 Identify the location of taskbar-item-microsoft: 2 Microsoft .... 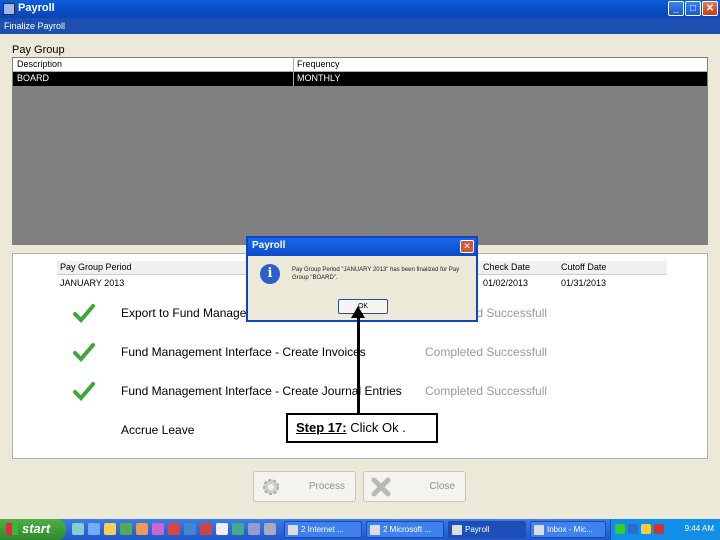
(405, 529).